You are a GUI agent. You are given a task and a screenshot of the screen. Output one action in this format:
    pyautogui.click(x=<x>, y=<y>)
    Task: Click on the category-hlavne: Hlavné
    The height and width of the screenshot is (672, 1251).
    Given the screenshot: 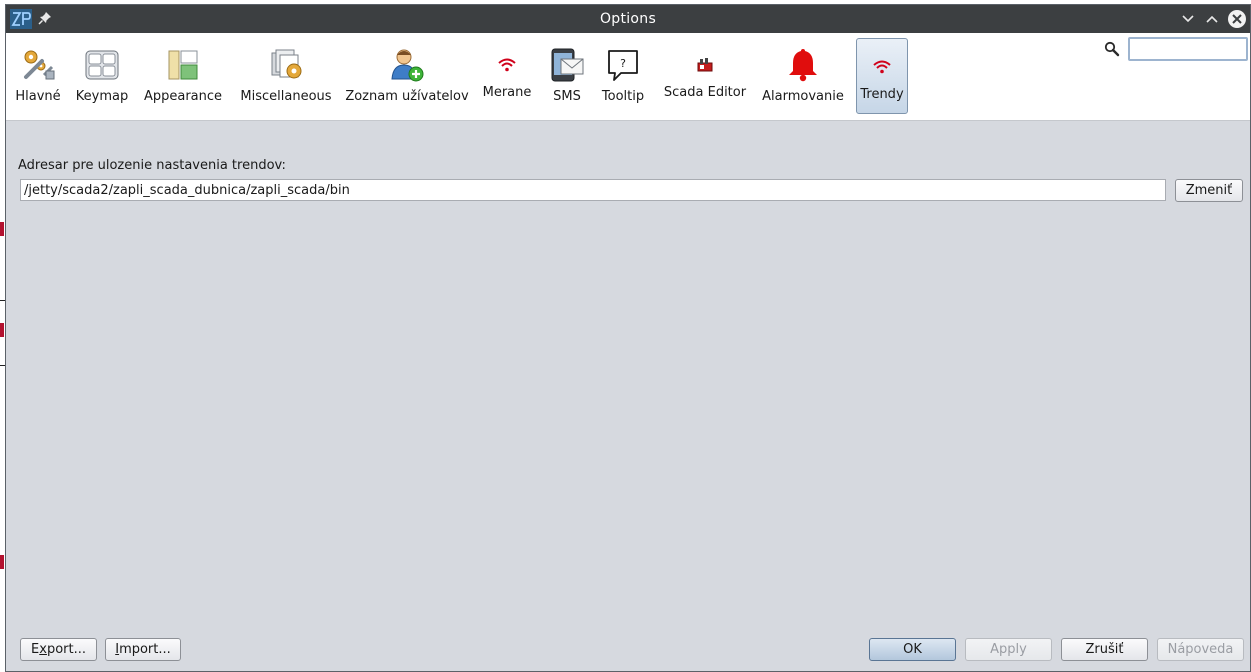 What is the action you would take?
    pyautogui.click(x=38, y=76)
    